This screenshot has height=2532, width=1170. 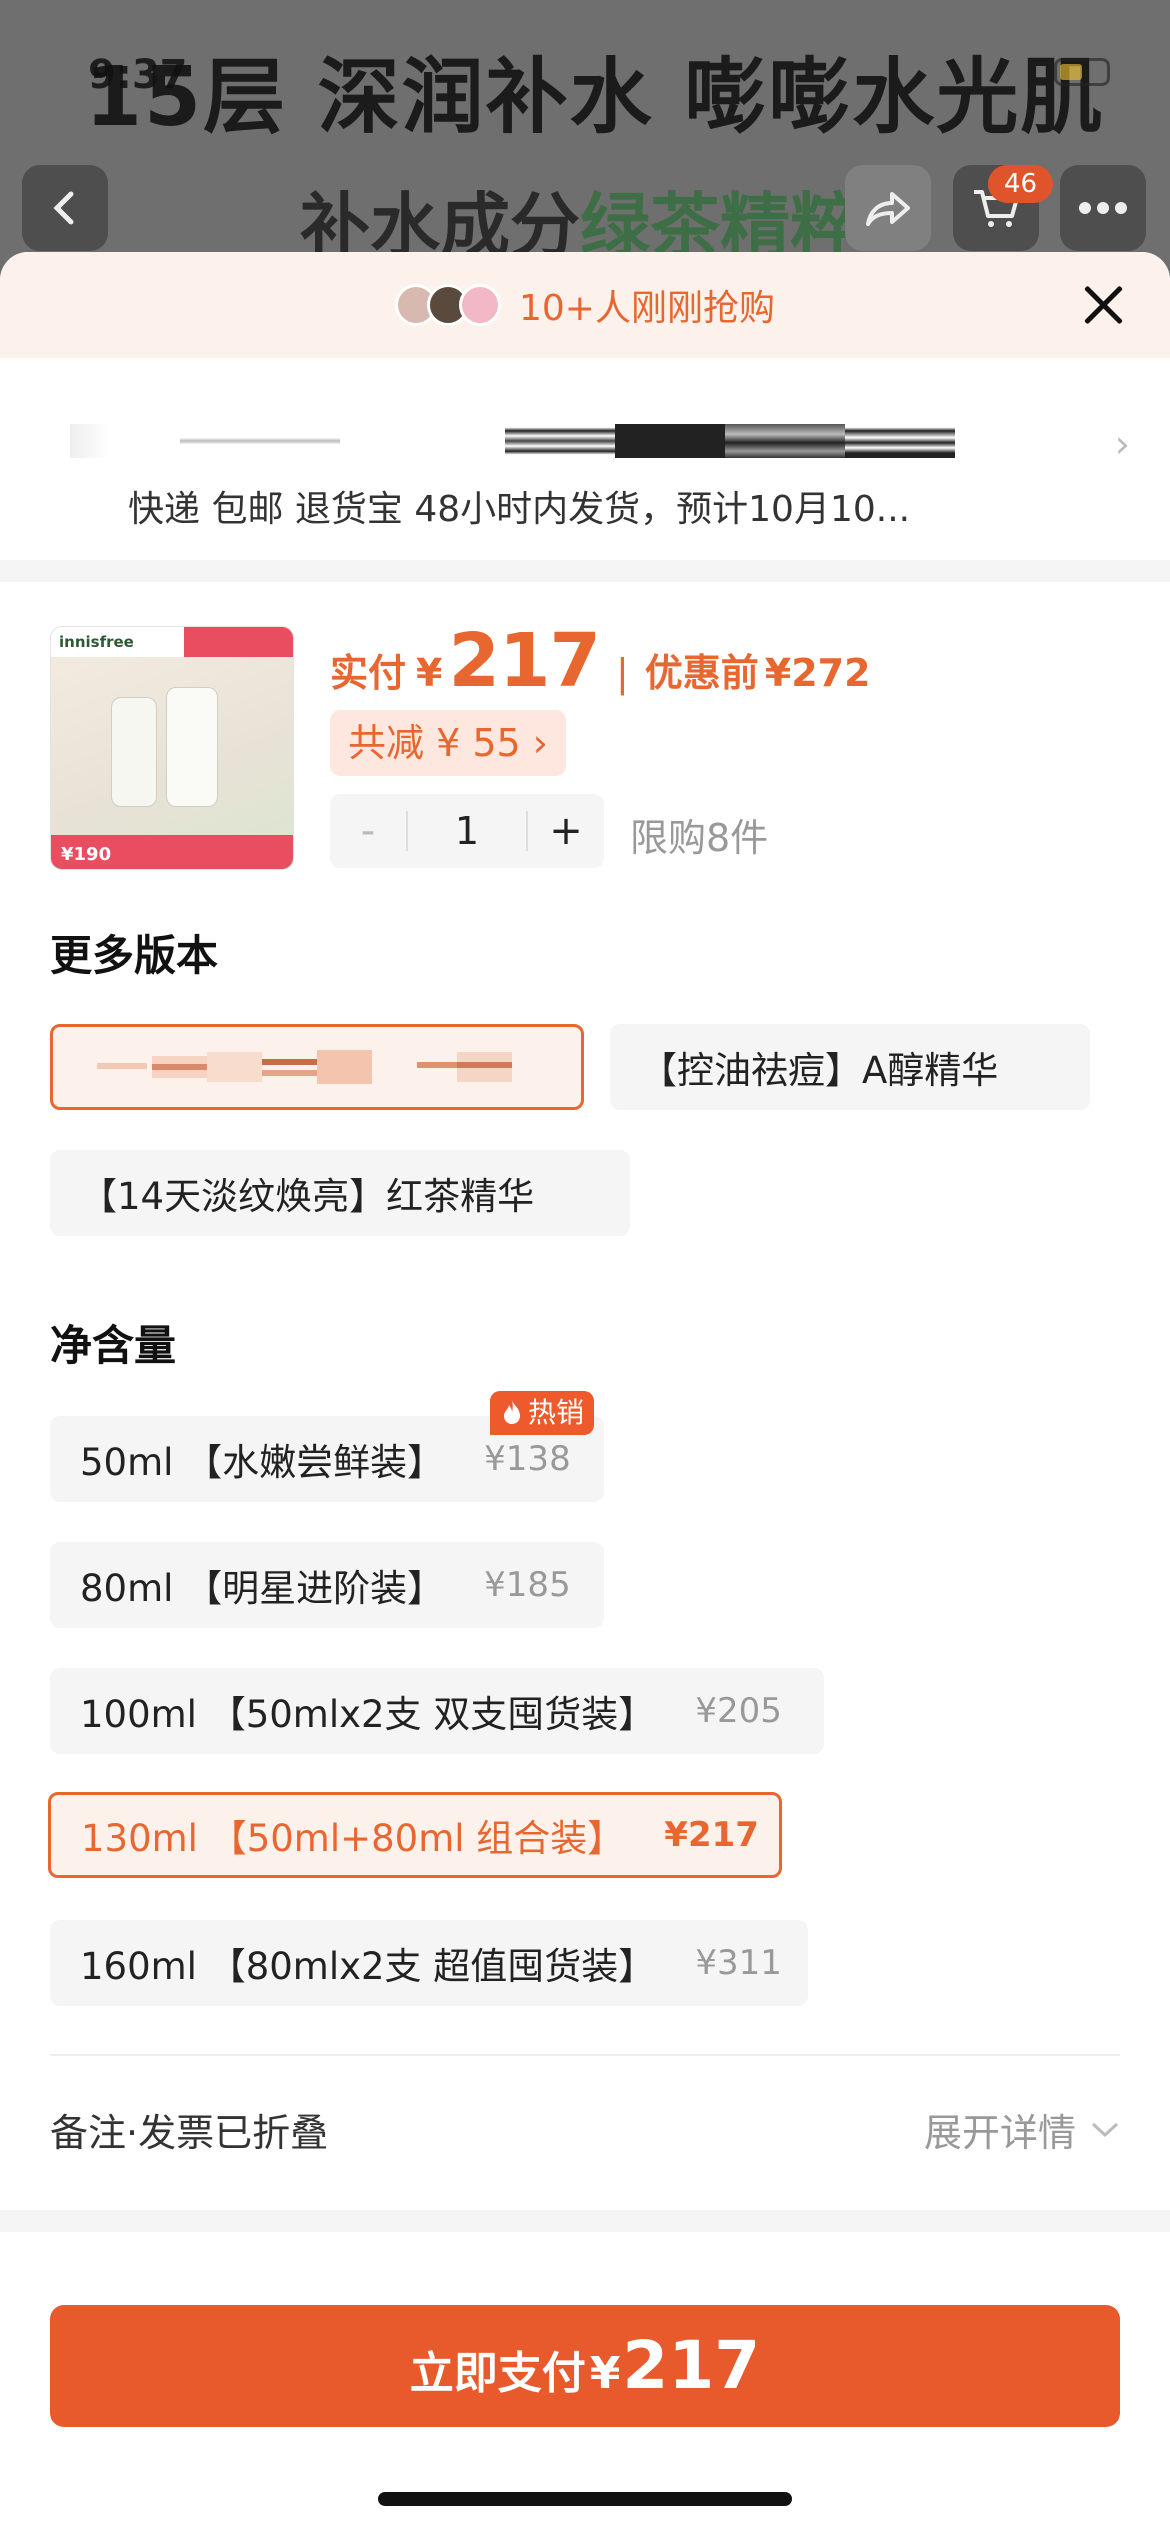 I want to click on hot-sale-badge: 热销, so click(x=542, y=1413).